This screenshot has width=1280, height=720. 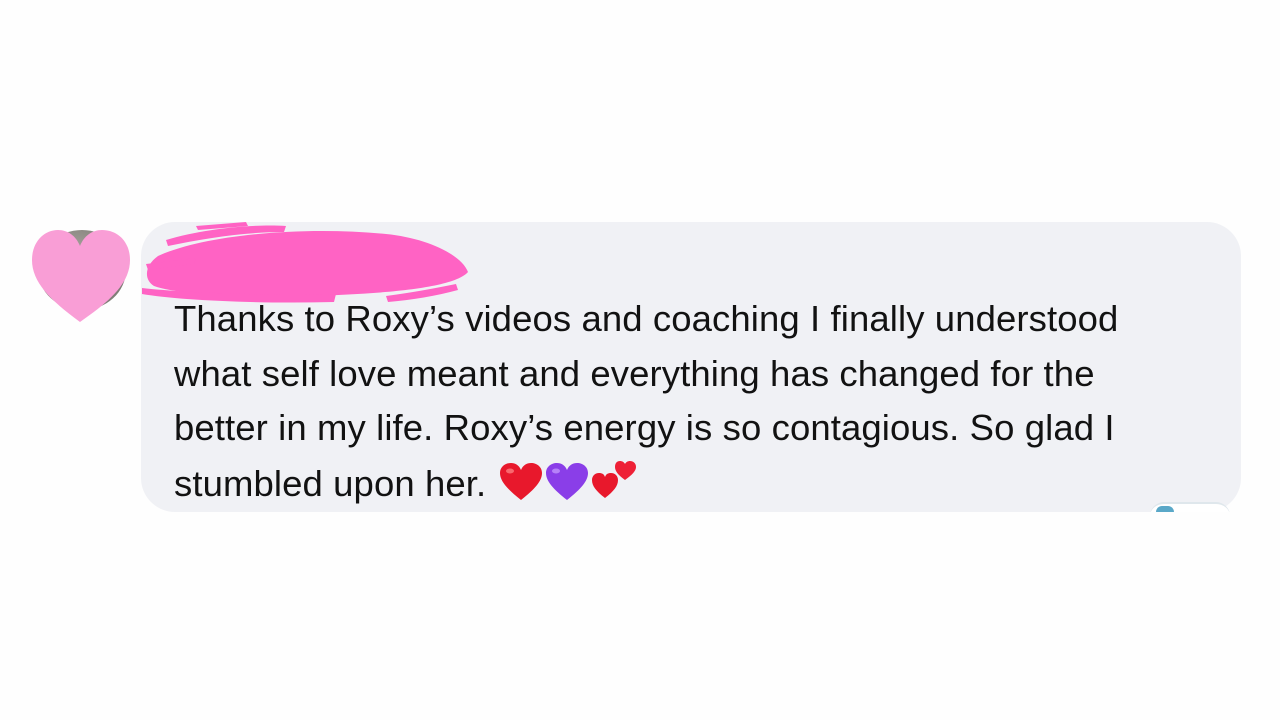 I want to click on red-heart-emoji-icon, so click(x=520, y=481).